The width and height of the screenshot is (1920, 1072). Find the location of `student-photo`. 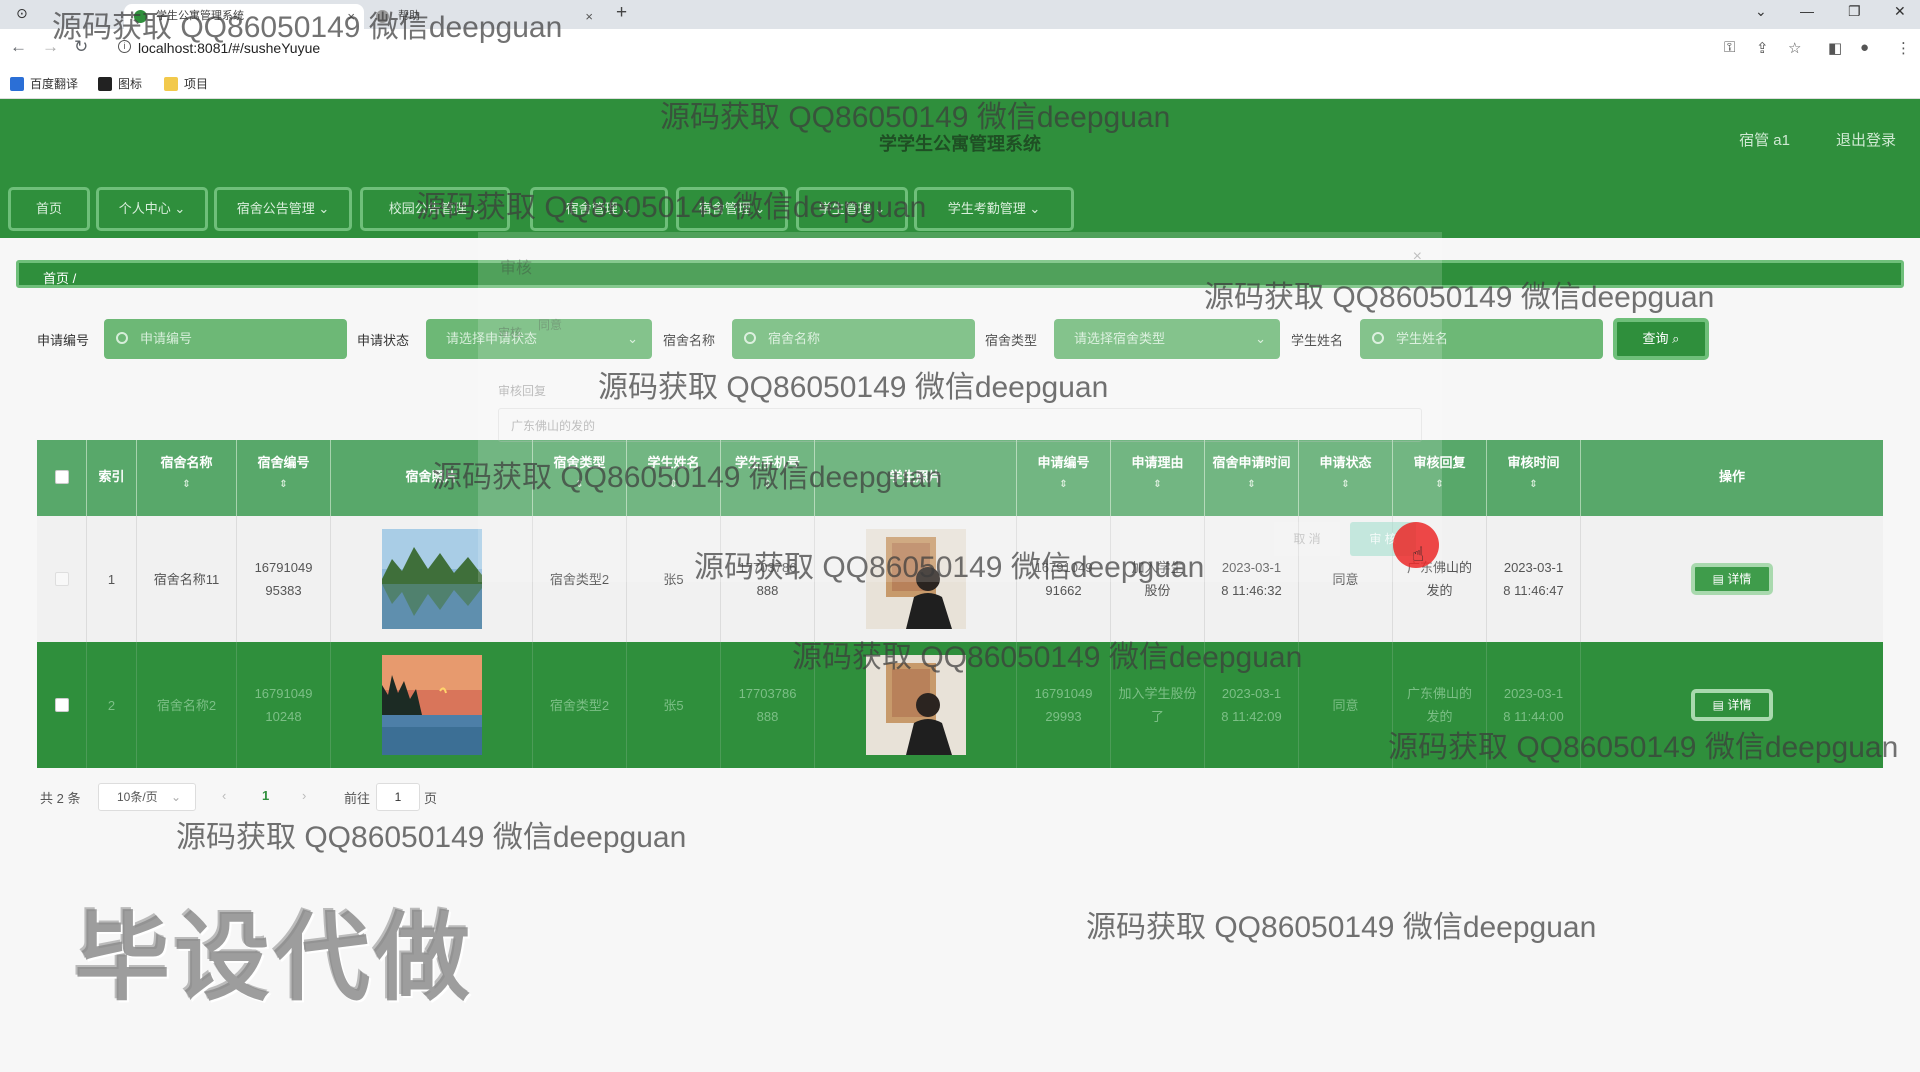

student-photo is located at coordinates (915, 705).